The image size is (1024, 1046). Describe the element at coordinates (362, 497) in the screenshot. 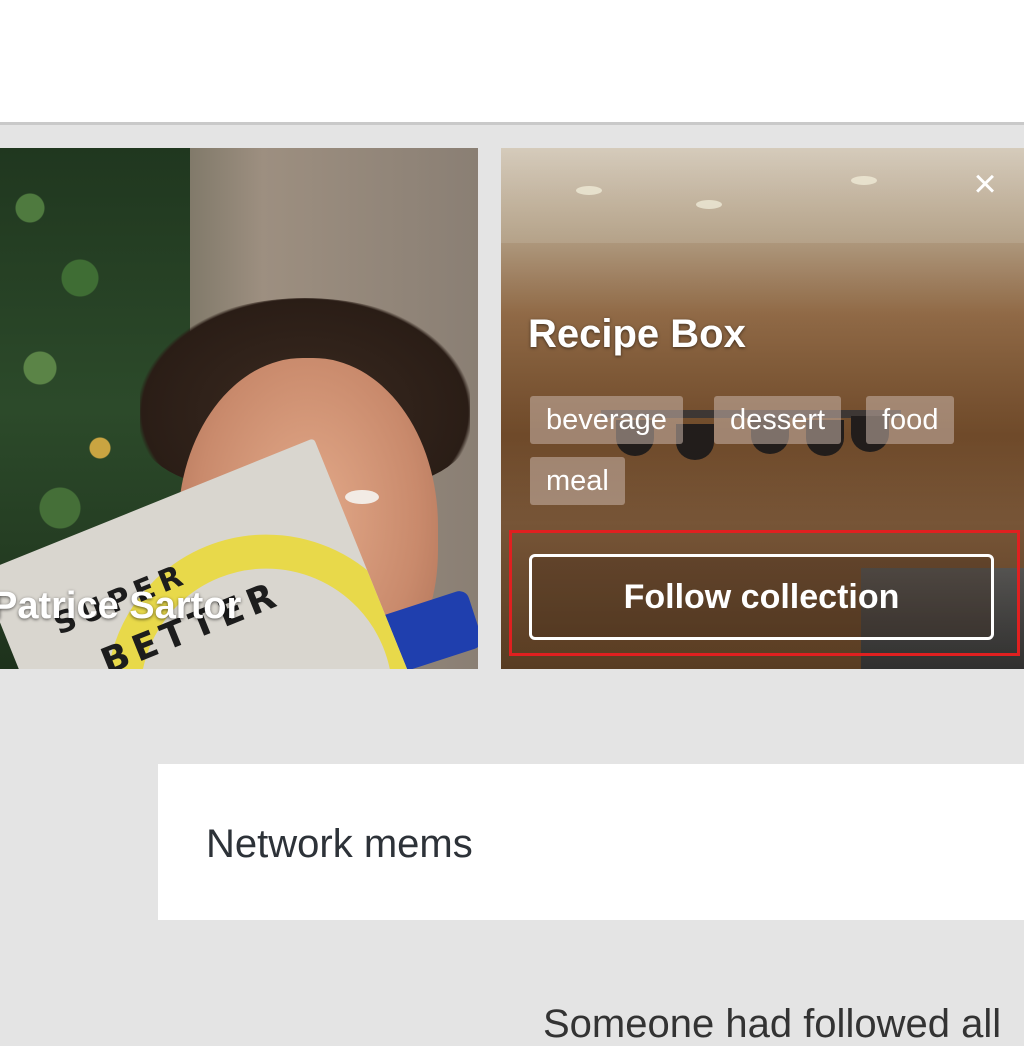

I see `eye-right` at that location.